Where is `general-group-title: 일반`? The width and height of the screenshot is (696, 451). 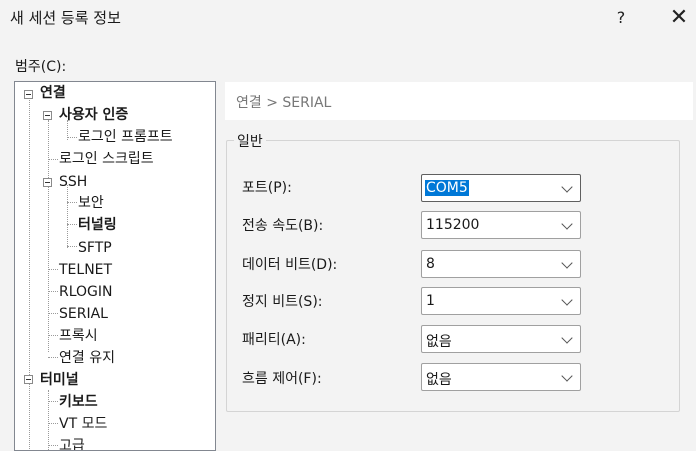 general-group-title: 일반 is located at coordinates (250, 141).